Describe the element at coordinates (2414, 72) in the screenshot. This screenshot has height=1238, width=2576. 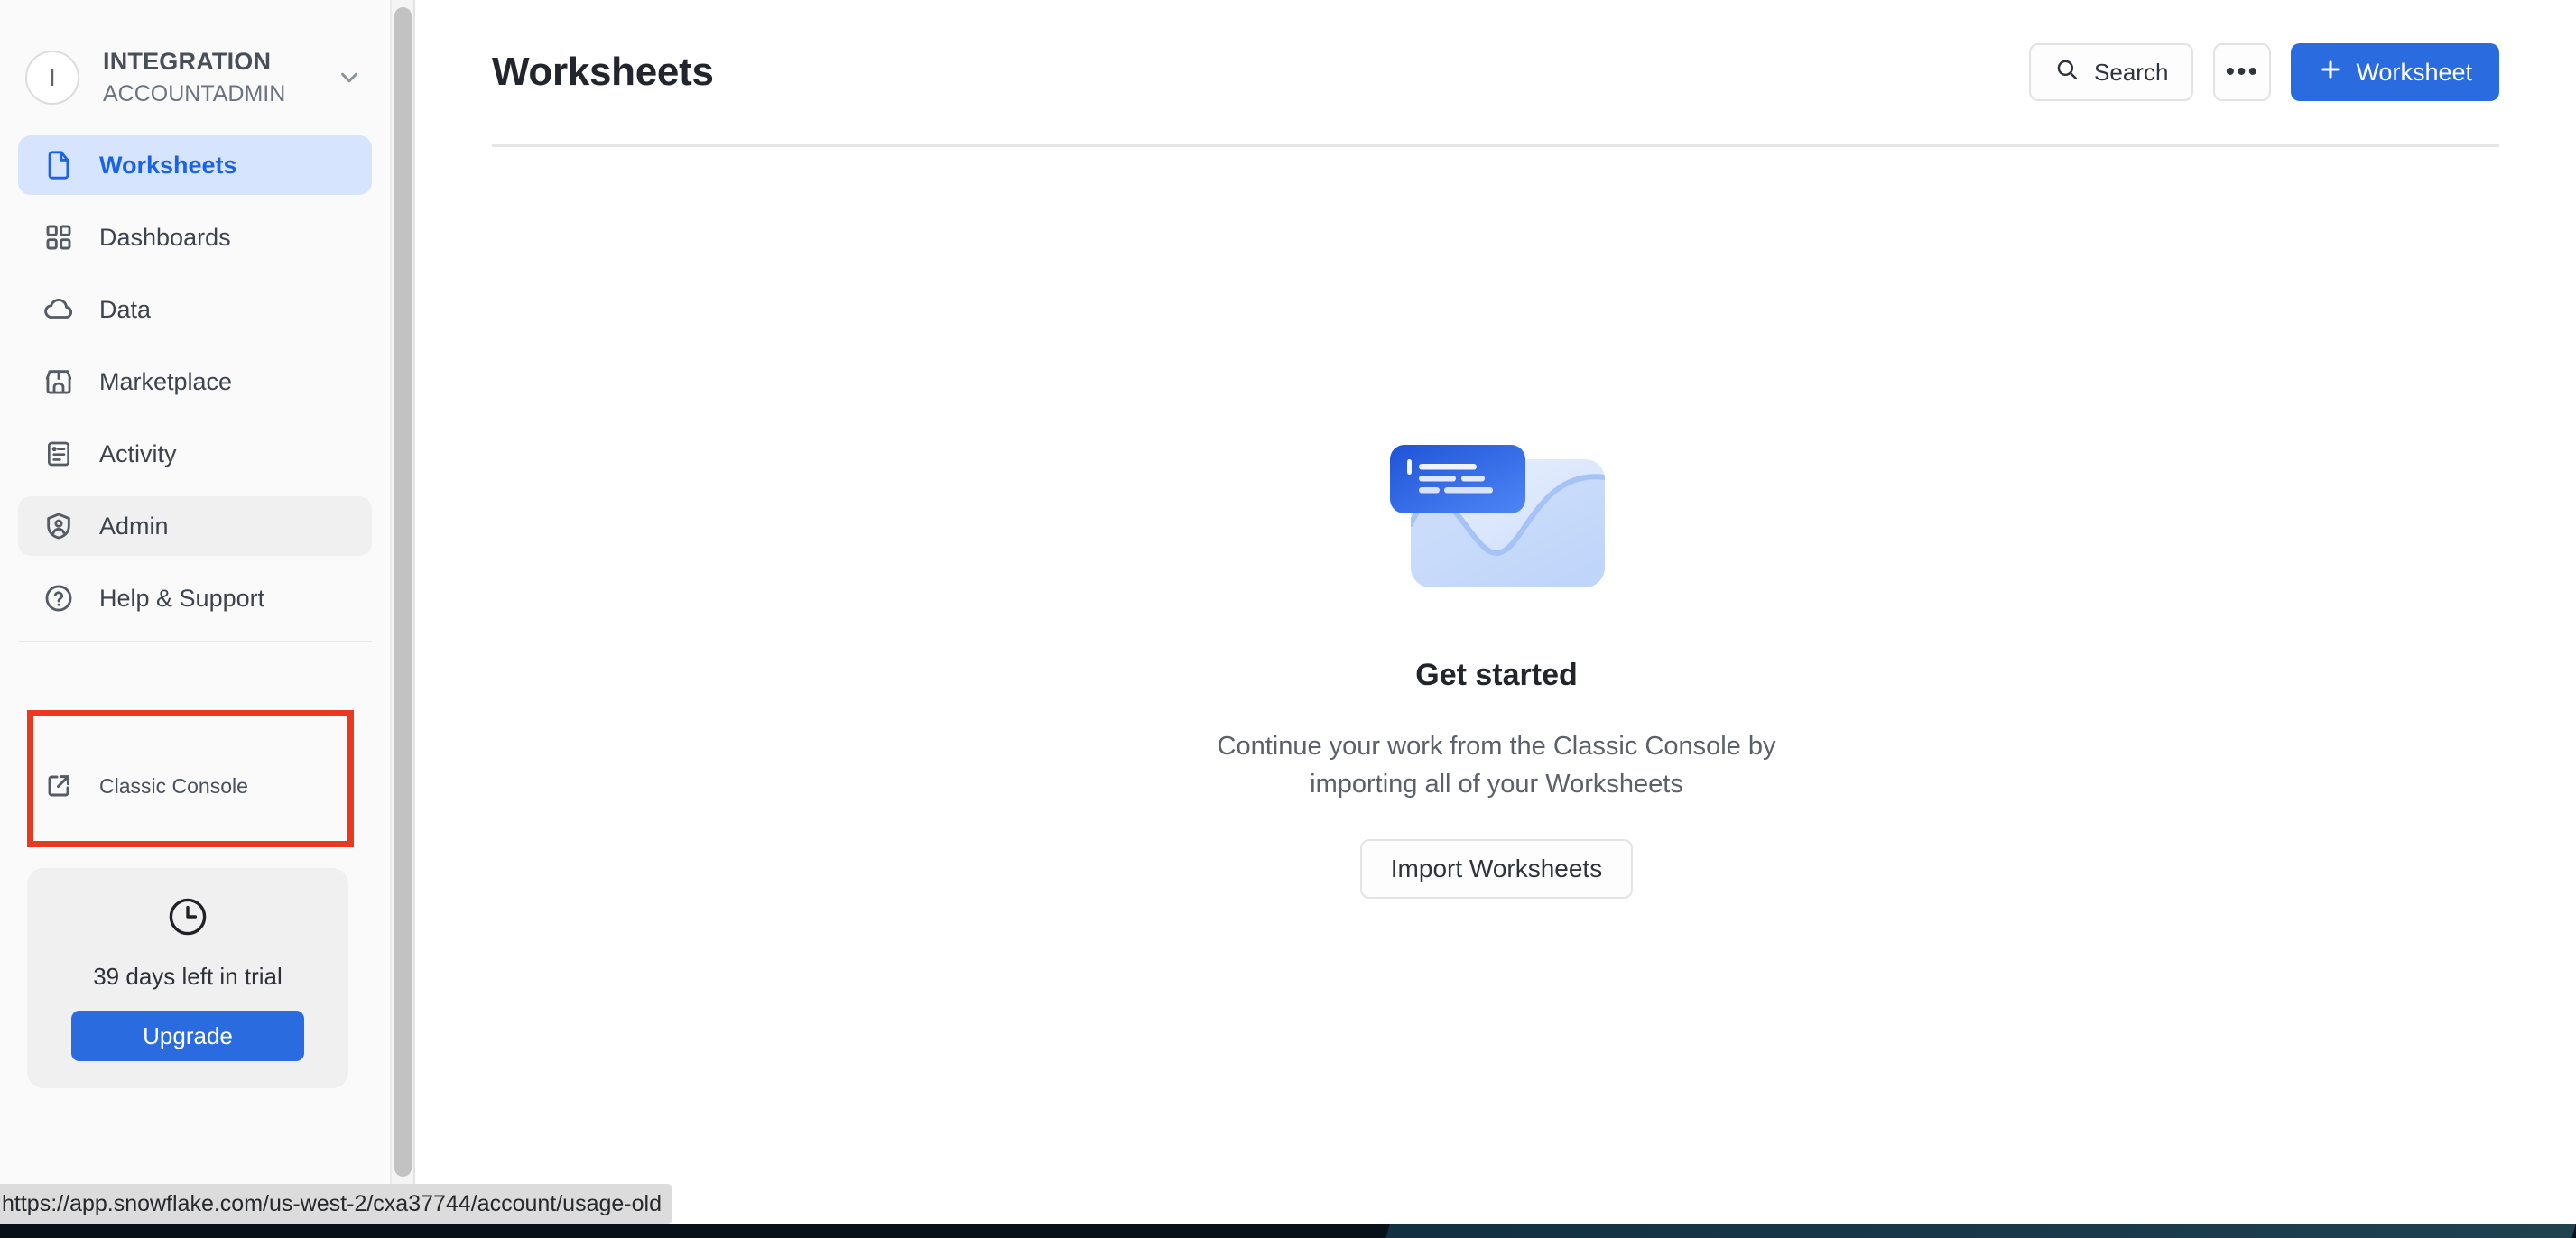
I see `new-worksheet-label: Worksheet` at that location.